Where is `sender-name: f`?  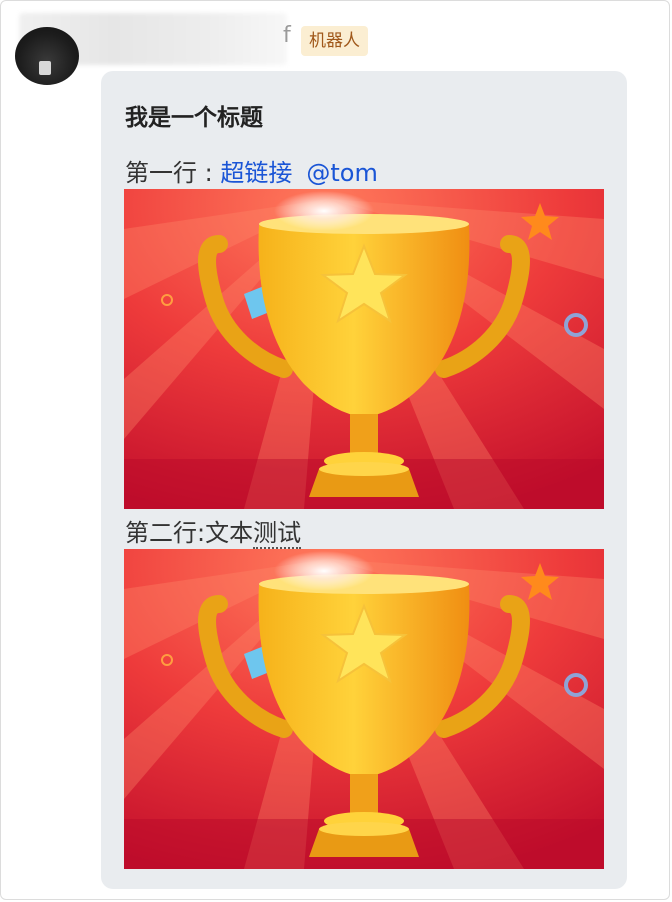 sender-name: f is located at coordinates (287, 35).